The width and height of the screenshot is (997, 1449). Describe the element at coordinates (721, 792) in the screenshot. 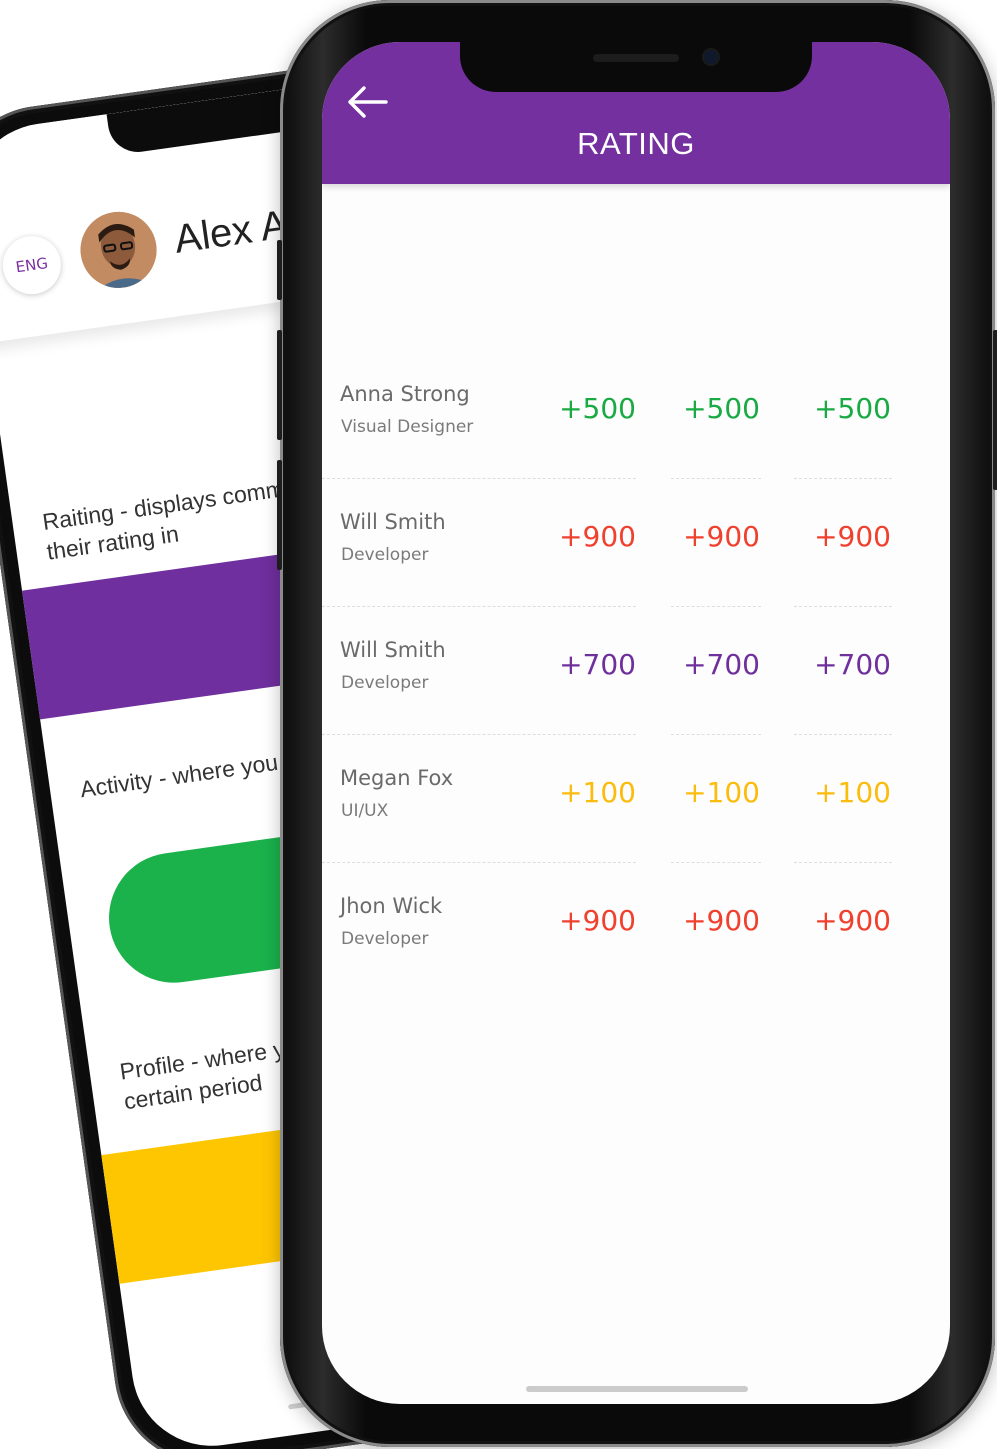

I see `score-2: +100` at that location.